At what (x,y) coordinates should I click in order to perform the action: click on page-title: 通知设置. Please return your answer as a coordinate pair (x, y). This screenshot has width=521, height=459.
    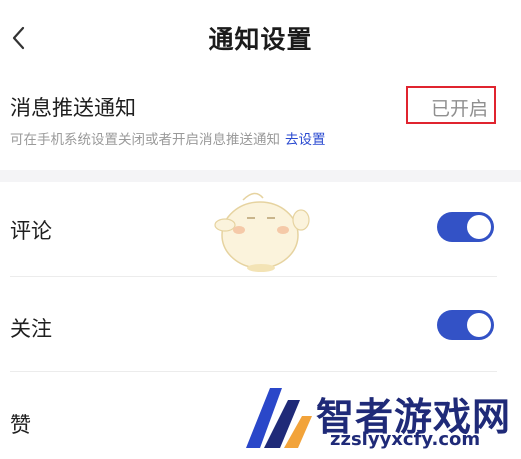
    Looking at the image, I should click on (260, 39).